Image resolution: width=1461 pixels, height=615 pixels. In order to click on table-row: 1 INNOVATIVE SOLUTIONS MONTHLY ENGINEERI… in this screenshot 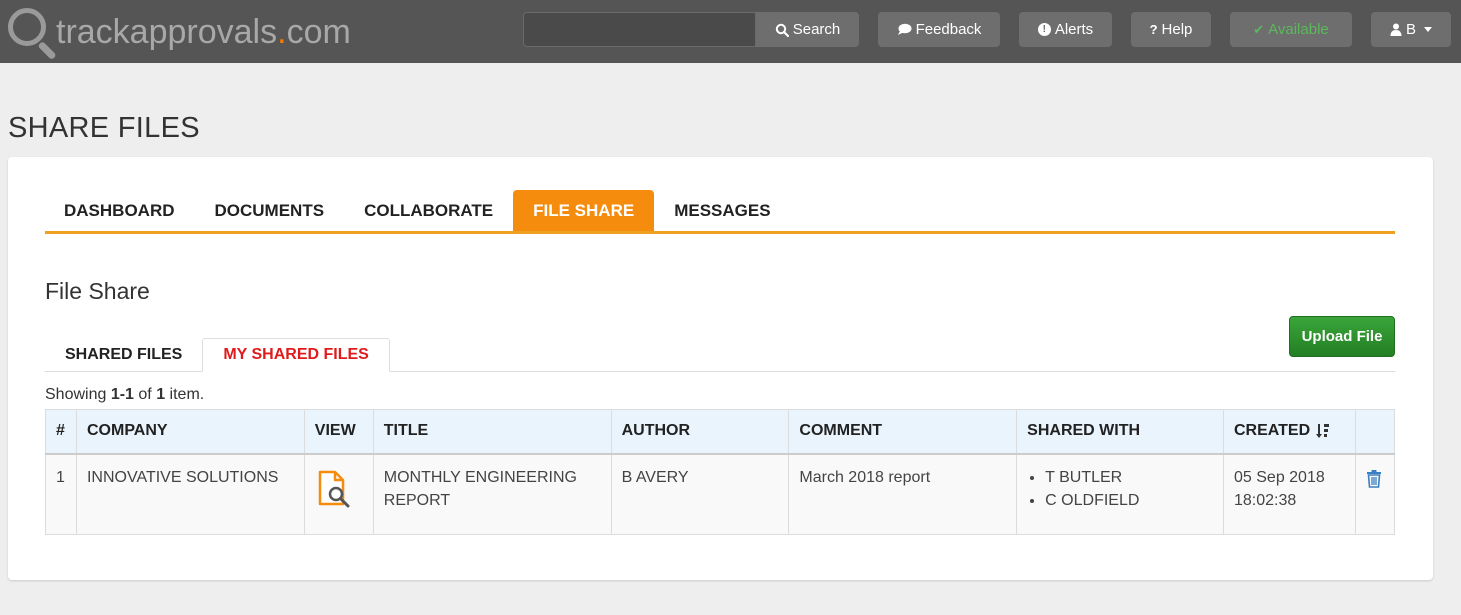, I will do `click(720, 494)`.